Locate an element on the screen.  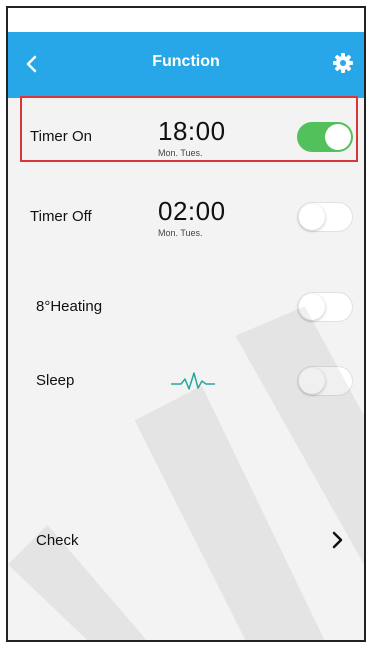
heating-toggle is located at coordinates (325, 307).